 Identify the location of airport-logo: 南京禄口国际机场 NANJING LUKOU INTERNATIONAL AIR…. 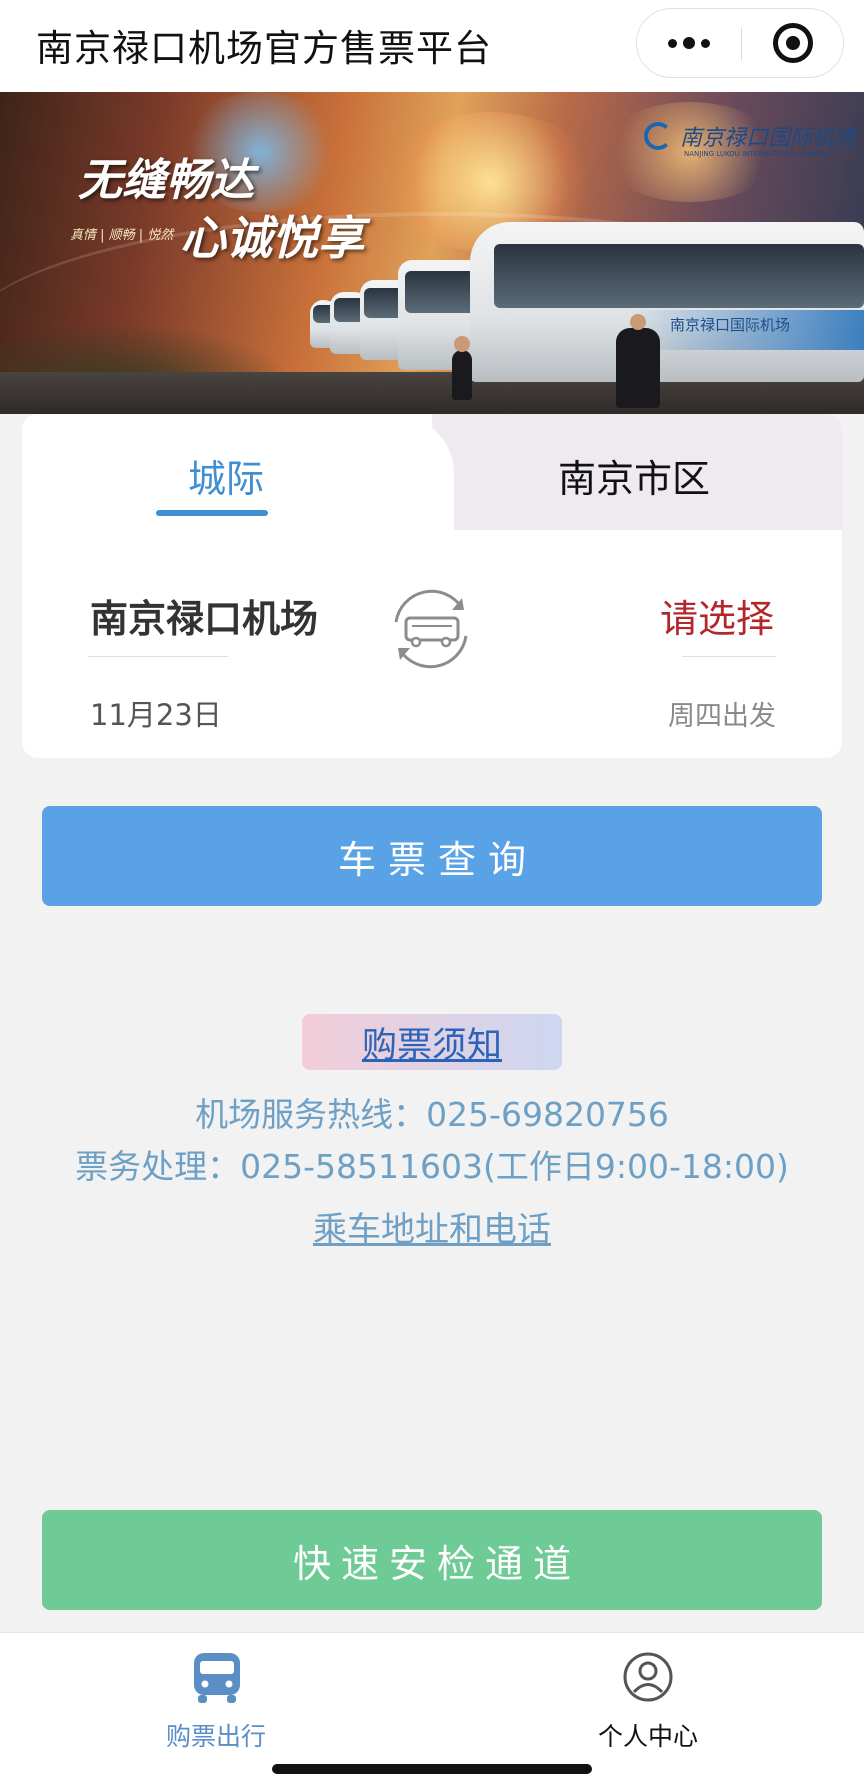
(750, 139).